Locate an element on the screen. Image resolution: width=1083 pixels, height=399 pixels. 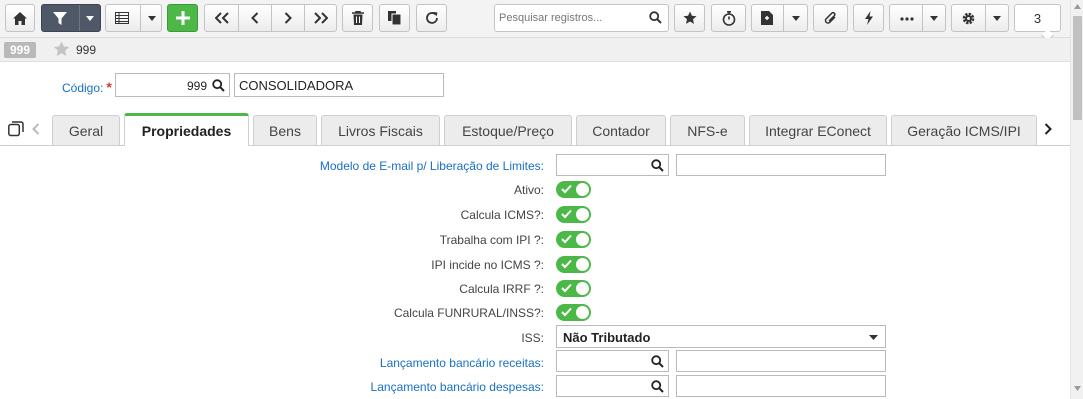
tabs-scroll-right-icon is located at coordinates (1048, 129).